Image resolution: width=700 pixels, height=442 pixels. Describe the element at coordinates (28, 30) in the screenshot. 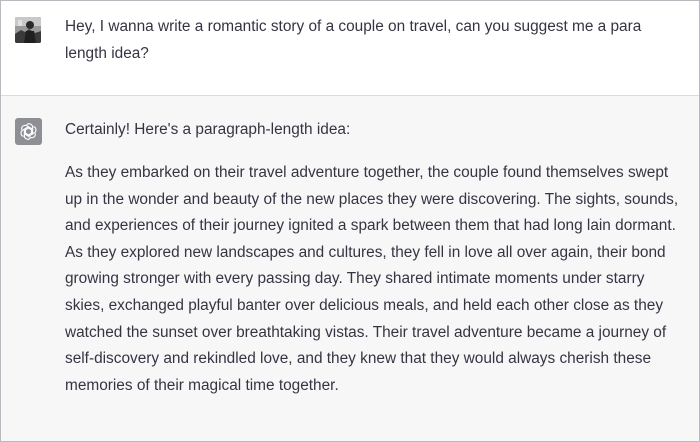

I see `user-photo-avatar-icon` at that location.